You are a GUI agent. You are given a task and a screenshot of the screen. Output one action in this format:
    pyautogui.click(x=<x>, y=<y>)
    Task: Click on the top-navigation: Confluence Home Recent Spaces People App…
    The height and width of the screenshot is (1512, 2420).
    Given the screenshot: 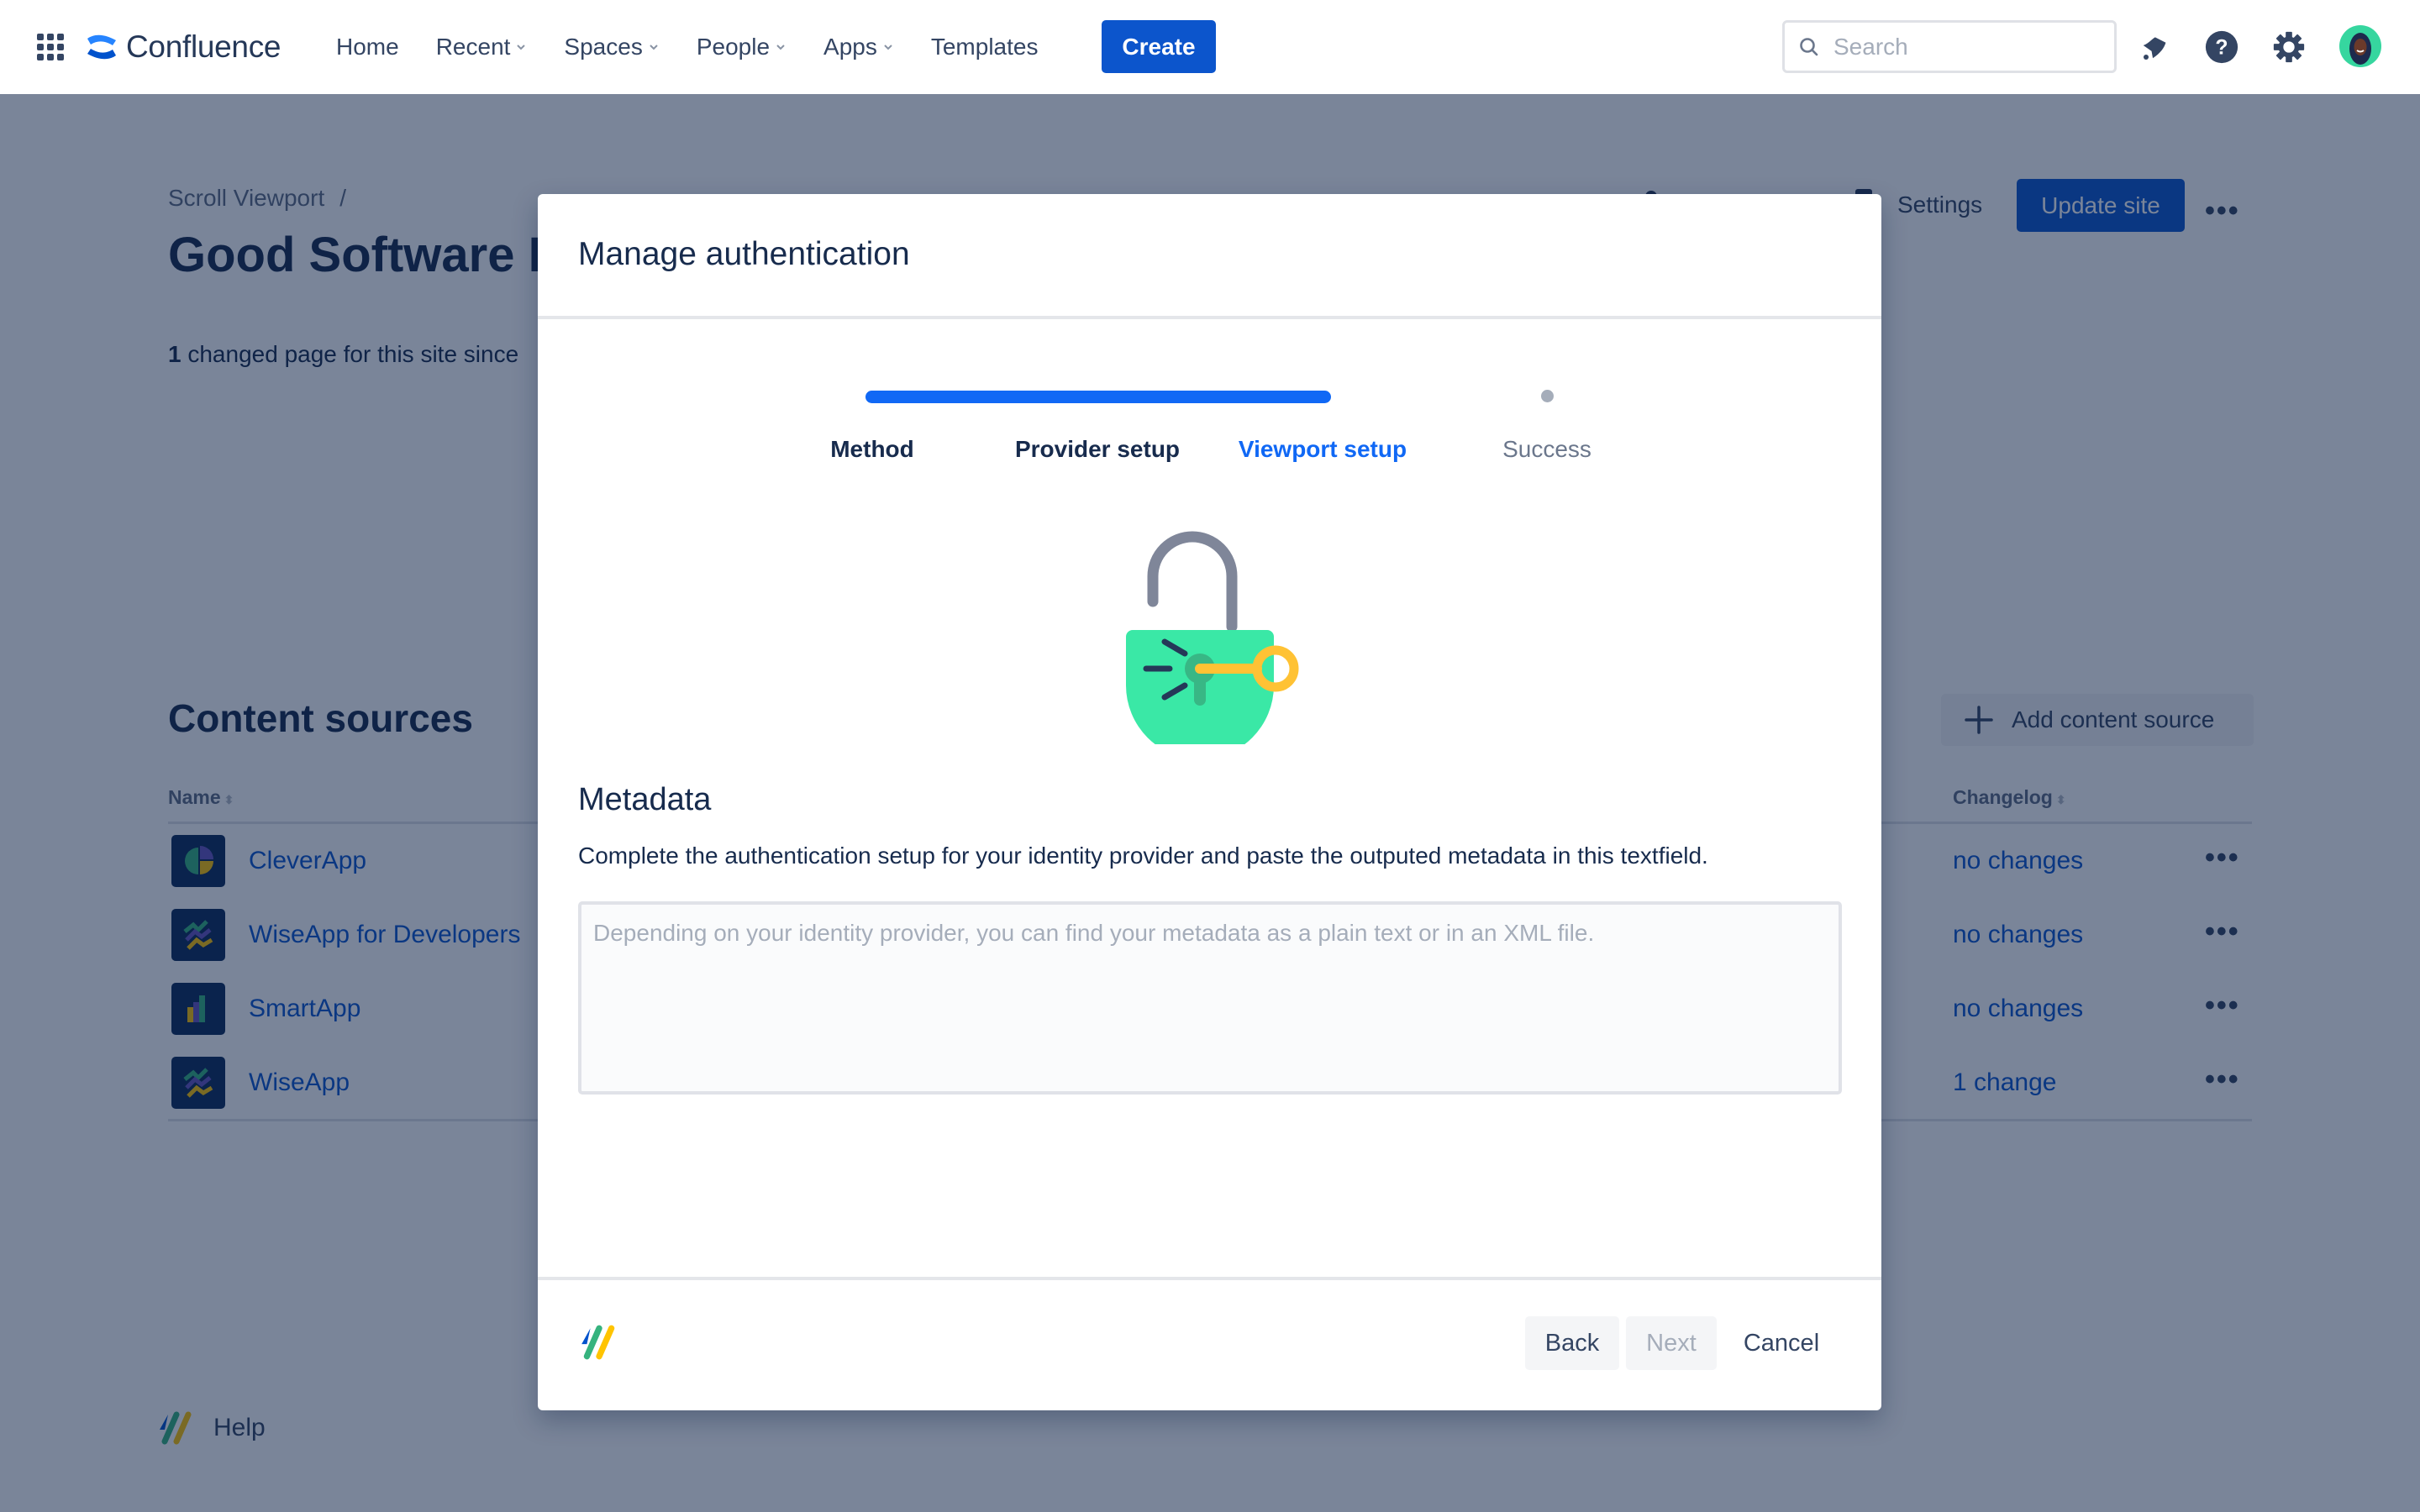 What is the action you would take?
    pyautogui.click(x=1210, y=47)
    